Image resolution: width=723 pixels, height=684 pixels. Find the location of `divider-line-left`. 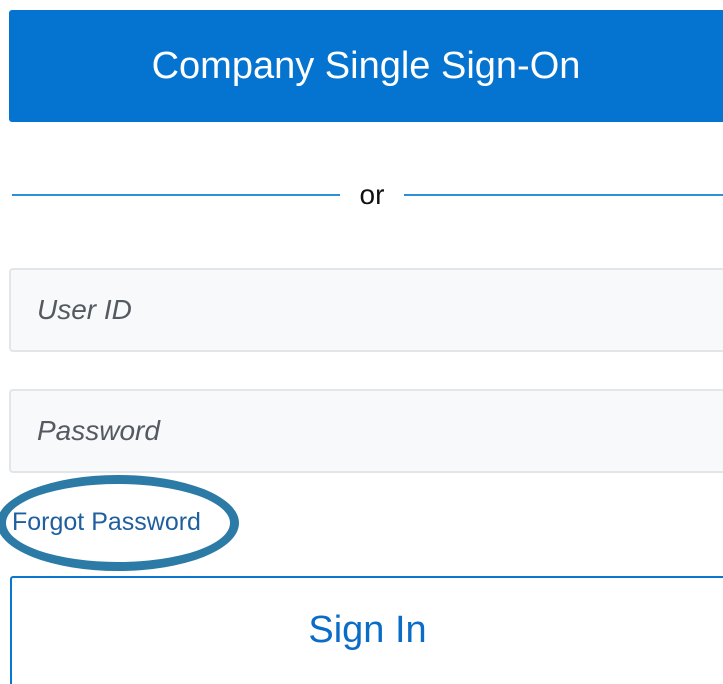

divider-line-left is located at coordinates (176, 195).